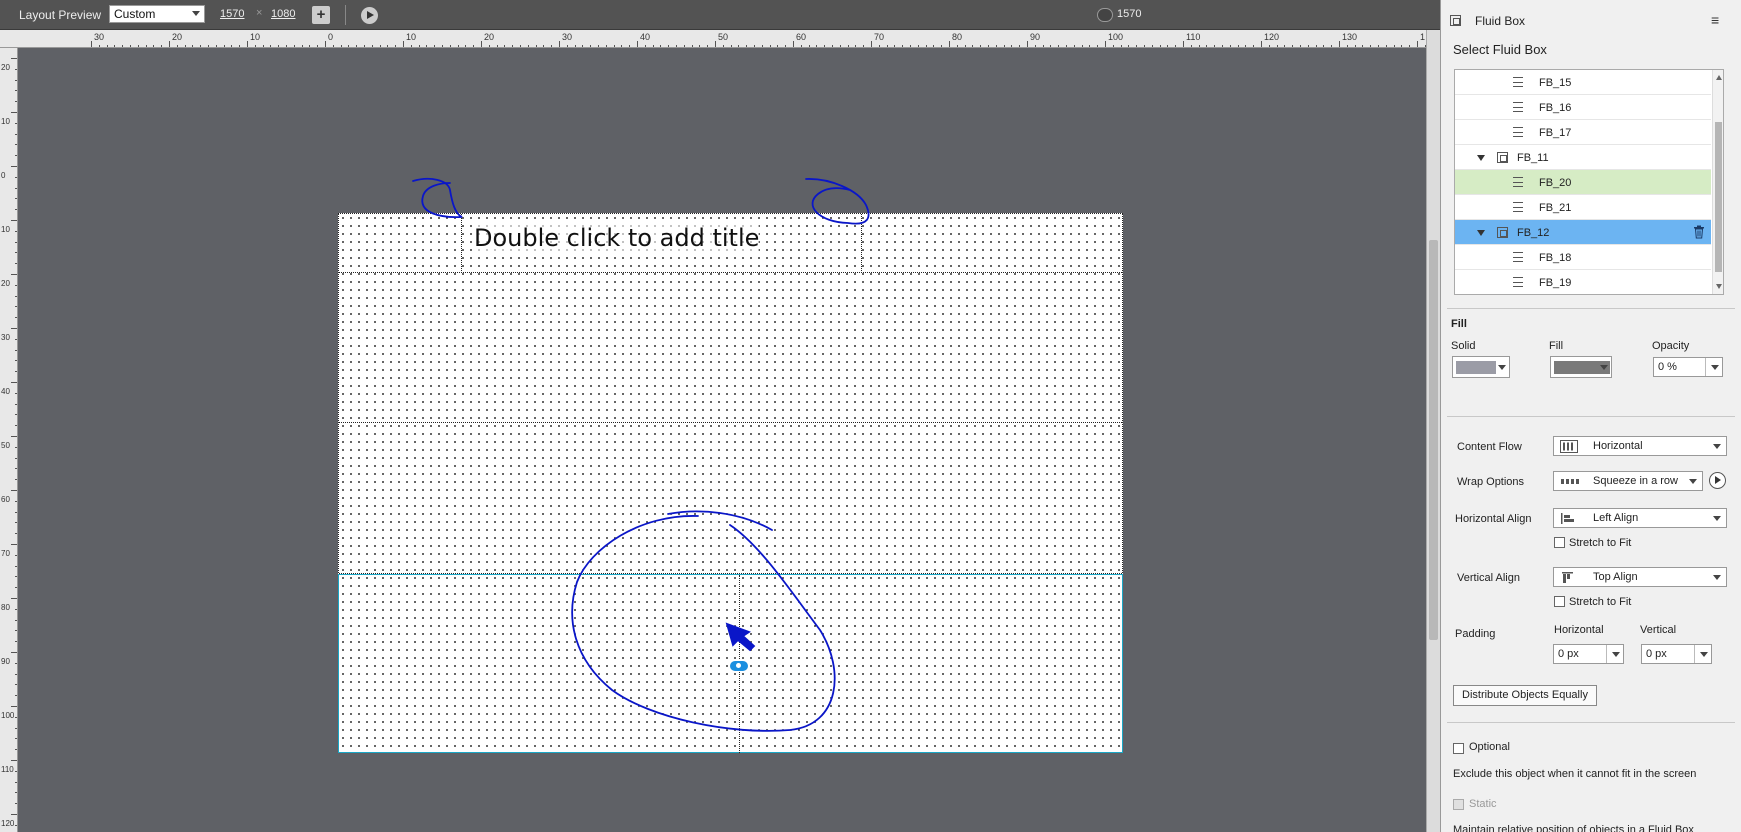 The width and height of the screenshot is (1741, 832). What do you see at coordinates (1476, 367) in the screenshot?
I see `solid-color-swatch` at bounding box center [1476, 367].